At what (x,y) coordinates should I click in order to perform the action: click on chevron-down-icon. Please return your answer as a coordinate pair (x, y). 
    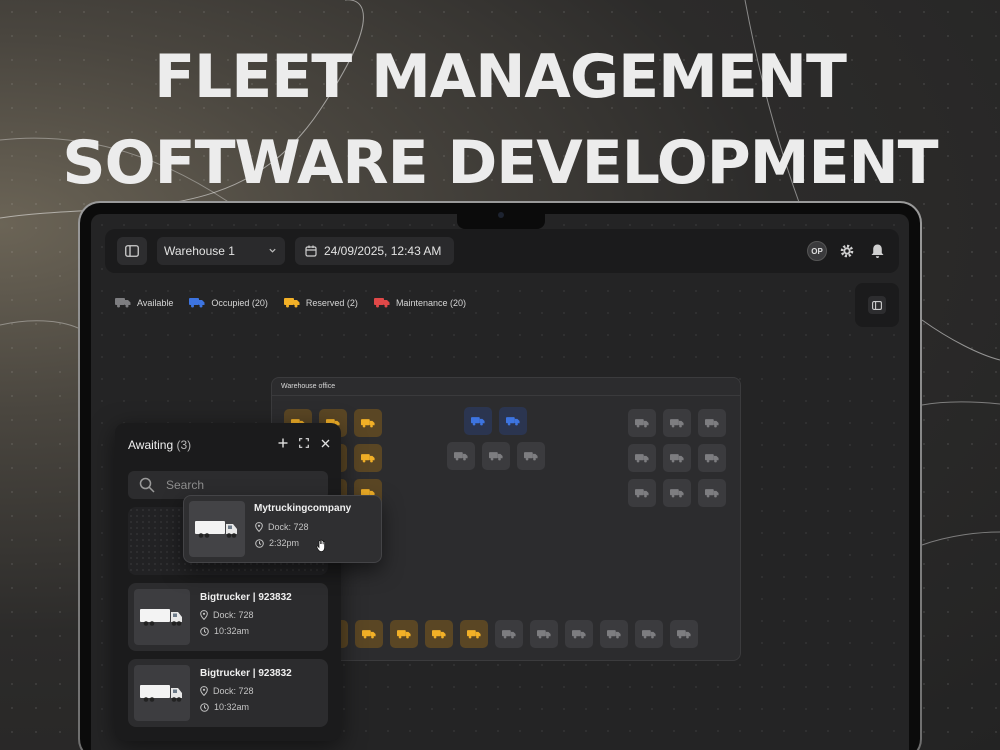
    Looking at the image, I should click on (272, 250).